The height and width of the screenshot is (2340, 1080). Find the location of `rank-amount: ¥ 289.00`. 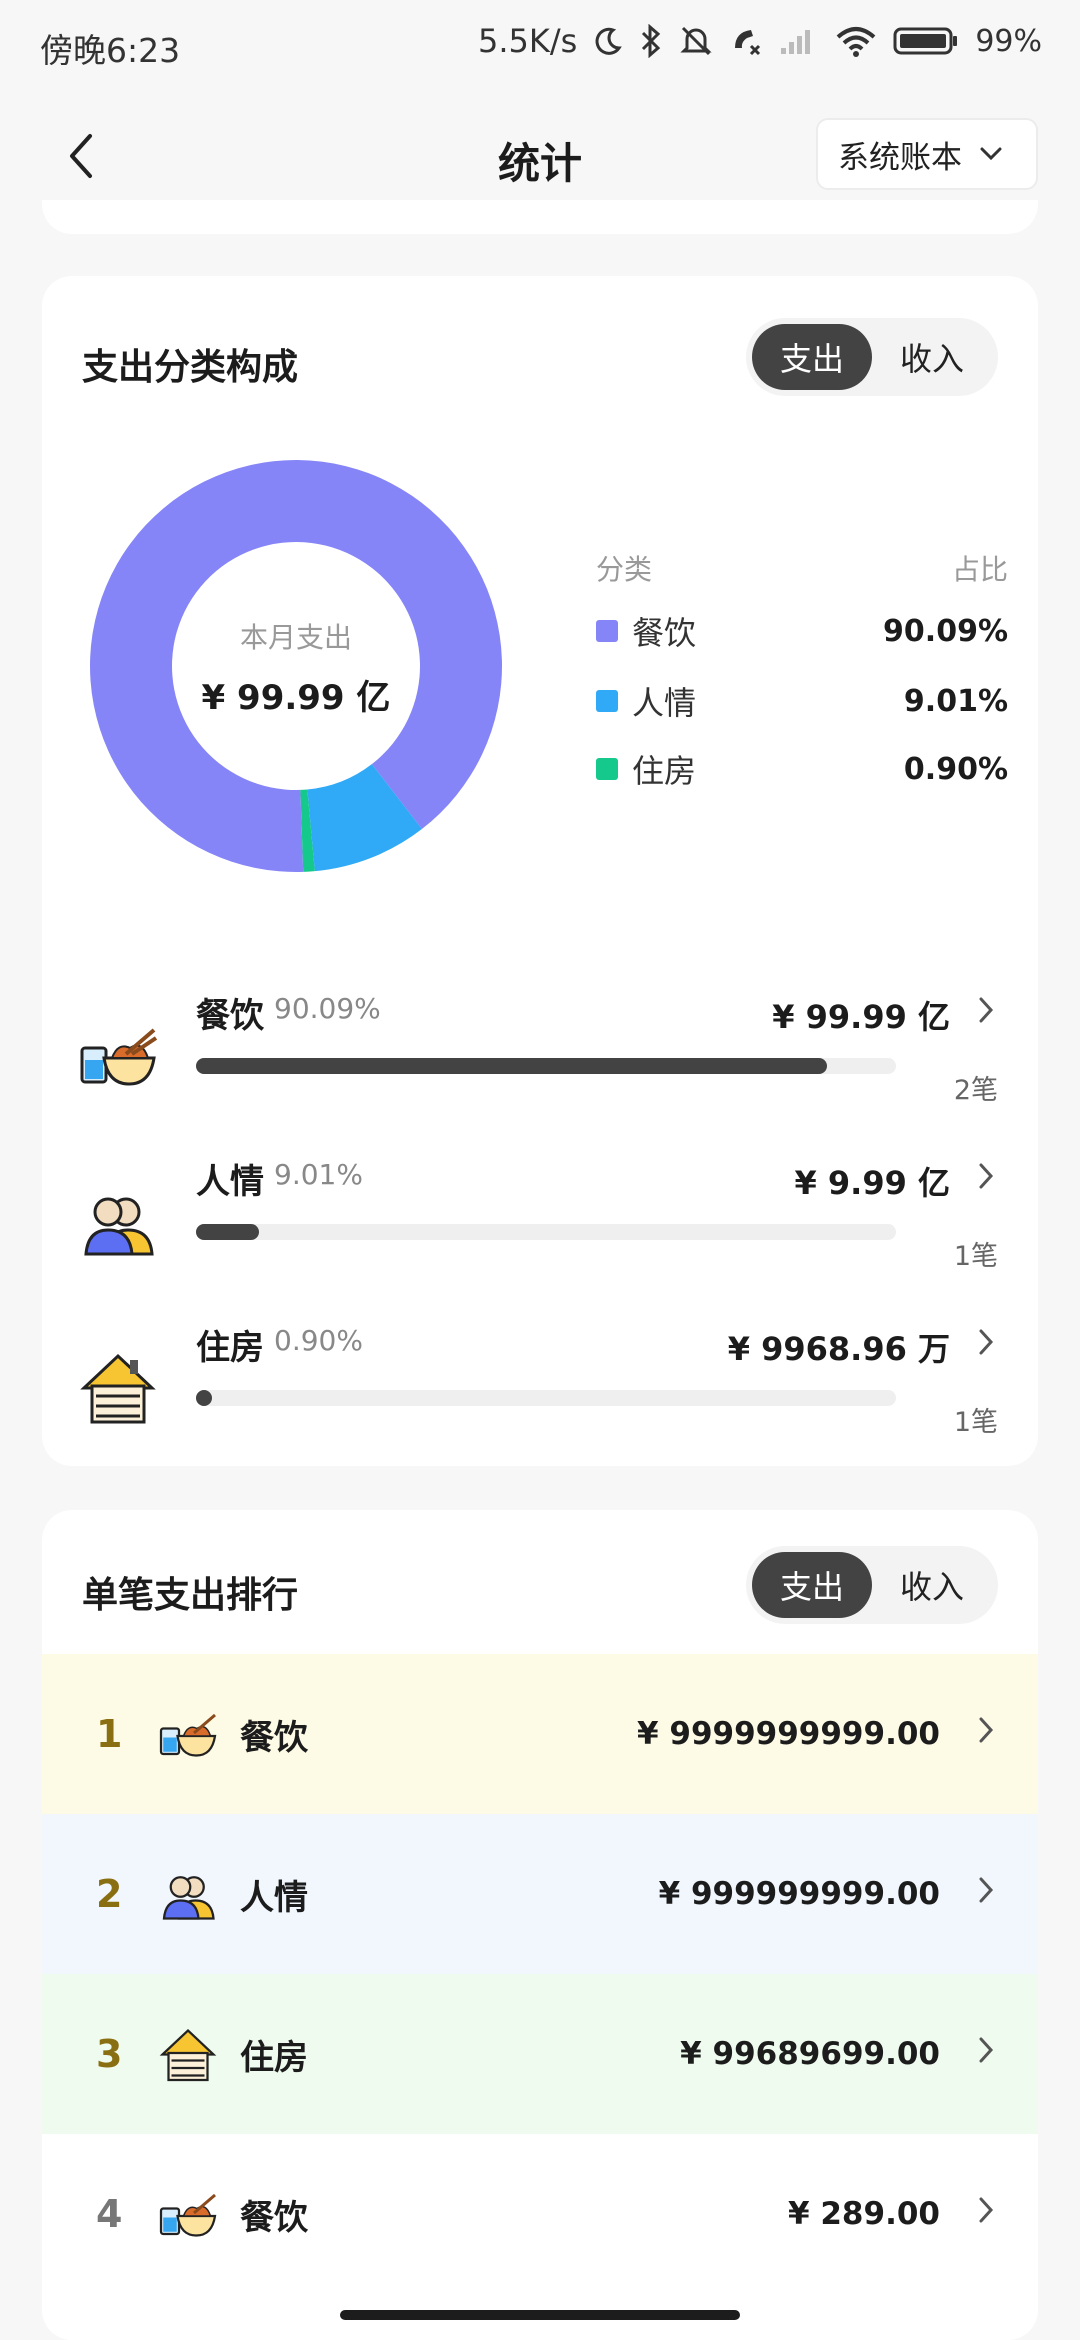

rank-amount: ¥ 289.00 is located at coordinates (864, 2214).